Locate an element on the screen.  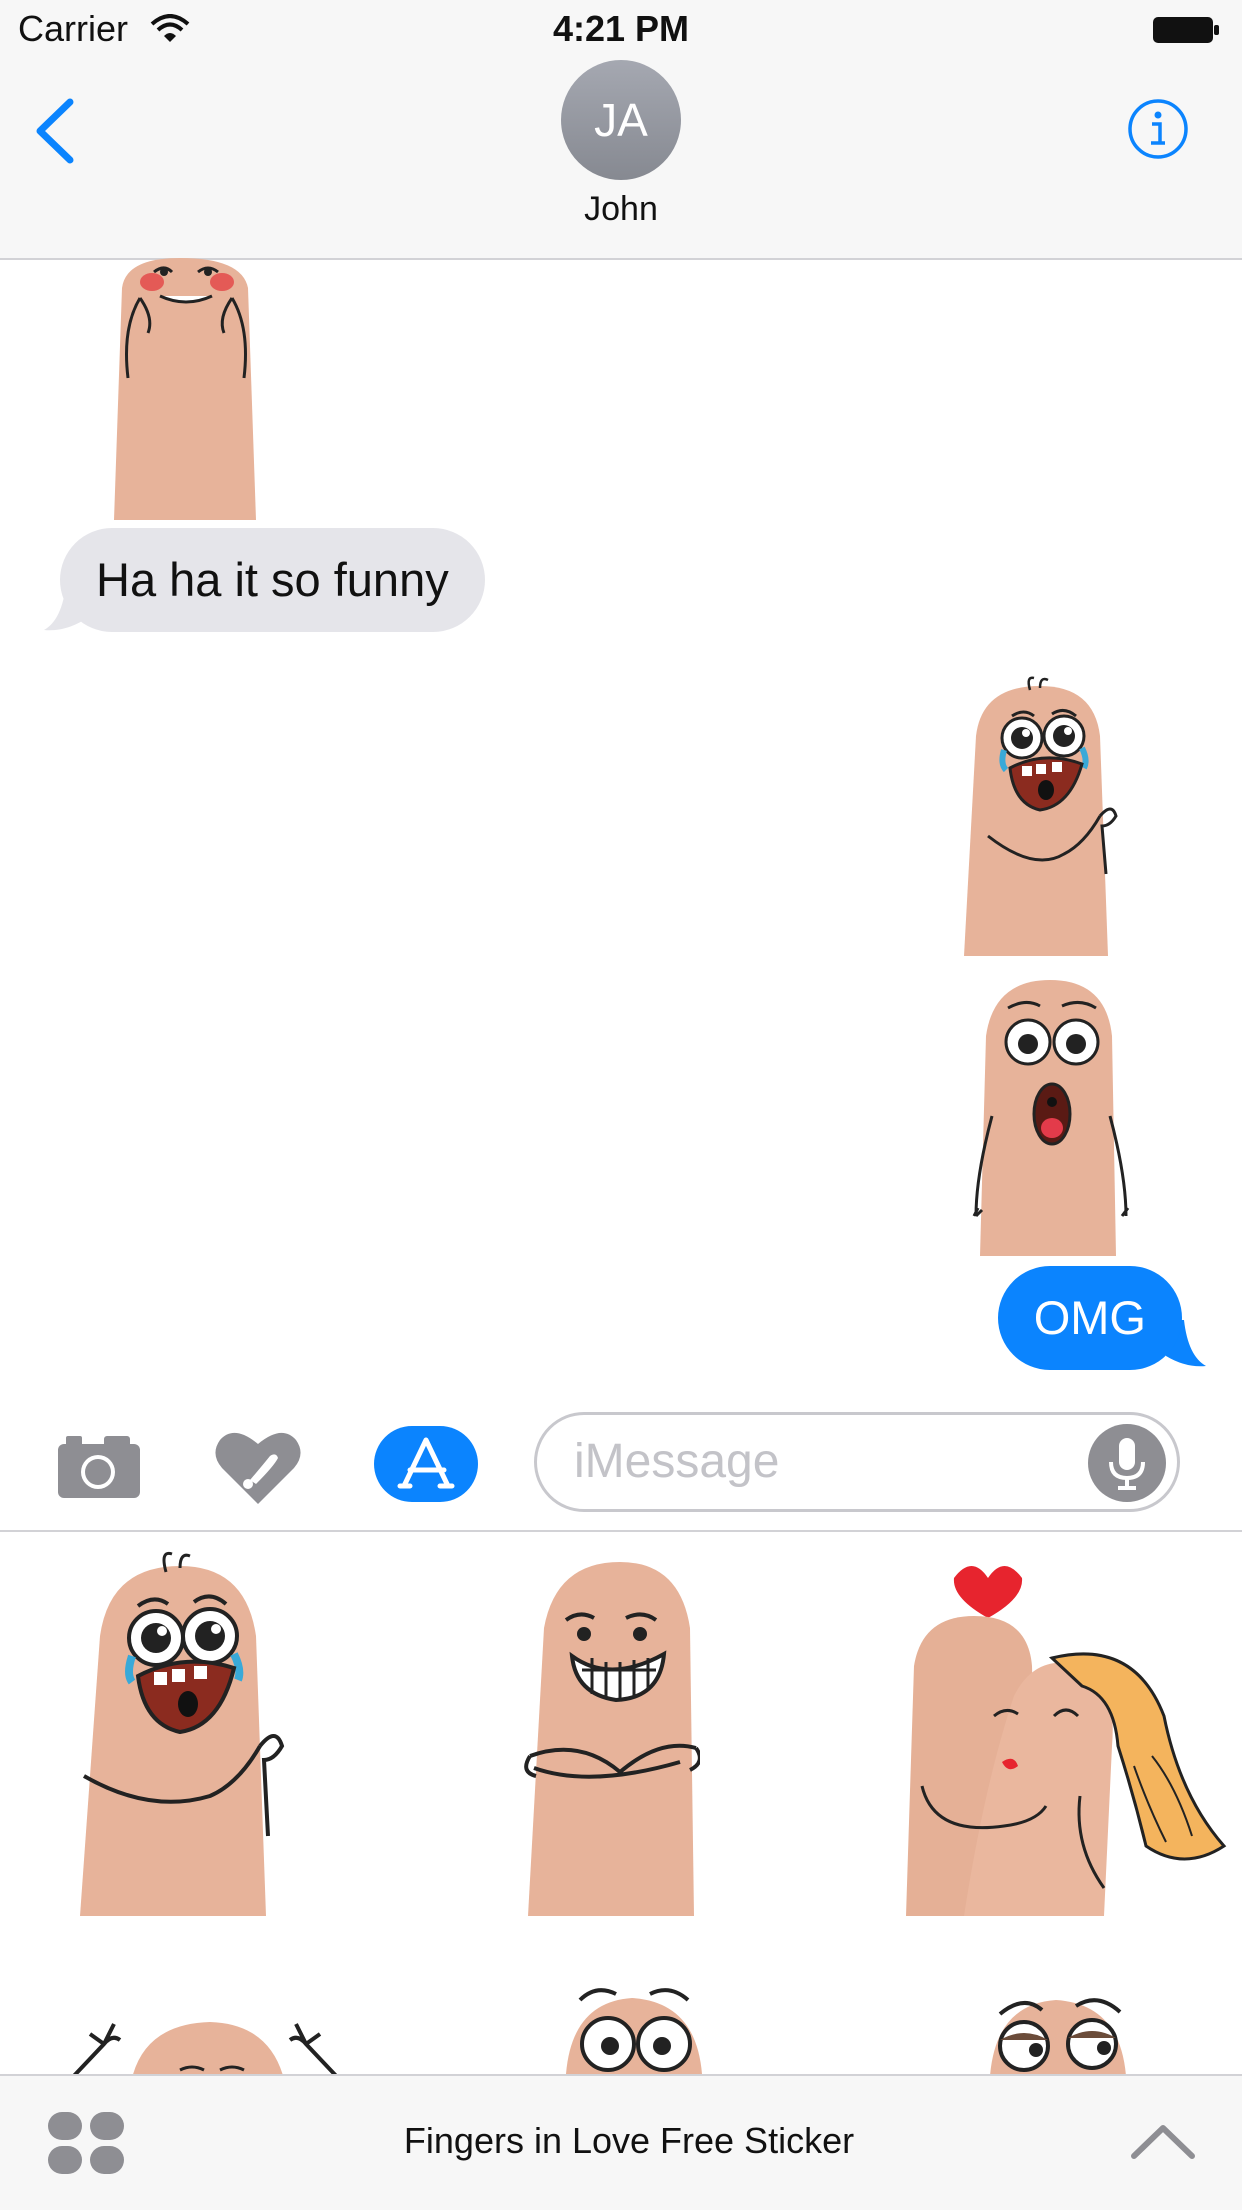
chevron-up-icon is located at coordinates (1163, 2140).